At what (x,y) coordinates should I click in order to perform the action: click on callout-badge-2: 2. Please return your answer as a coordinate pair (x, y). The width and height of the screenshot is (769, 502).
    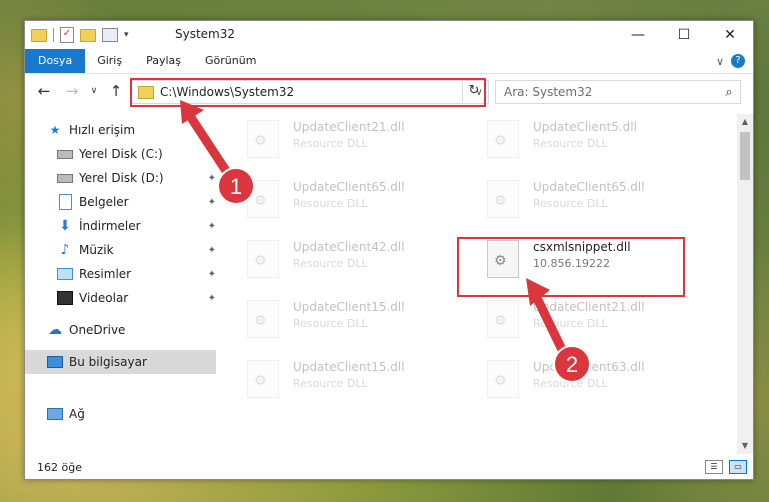
    Looking at the image, I should click on (572, 364).